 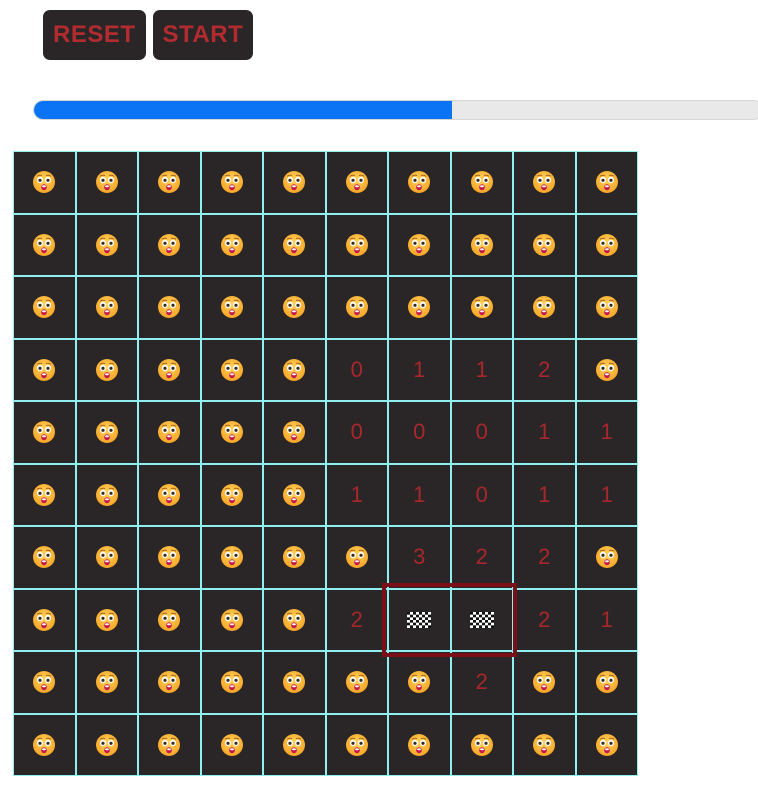 I want to click on start-button: START, so click(x=203, y=35).